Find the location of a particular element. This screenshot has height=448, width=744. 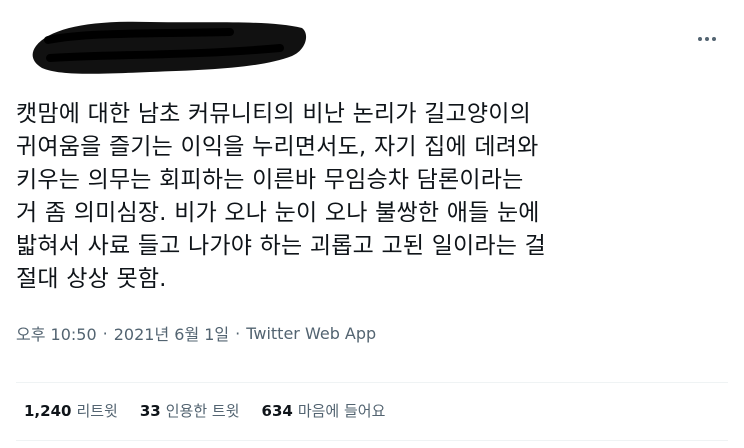

tweet-metadata: 오후 10:50 · 2021년 6월 1일 · Twitter Web App is located at coordinates (372, 333).